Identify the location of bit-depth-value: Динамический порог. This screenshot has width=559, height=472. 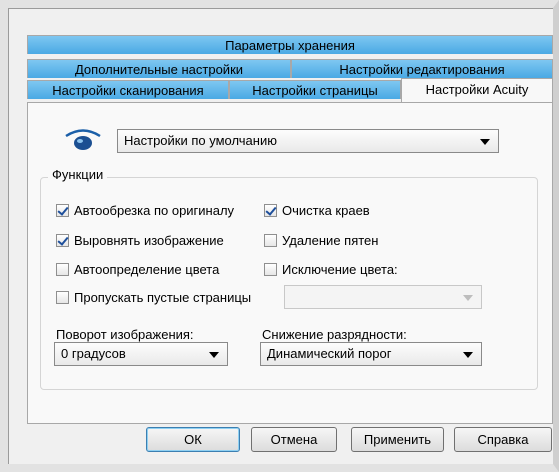
(329, 353).